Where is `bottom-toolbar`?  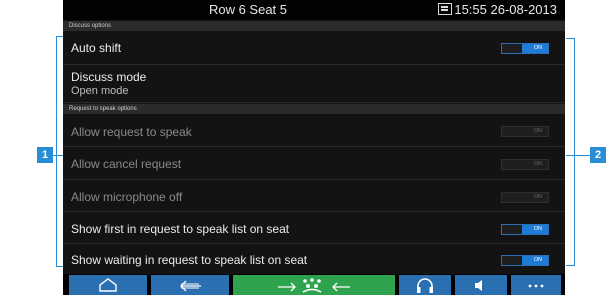 bottom-toolbar is located at coordinates (314, 284).